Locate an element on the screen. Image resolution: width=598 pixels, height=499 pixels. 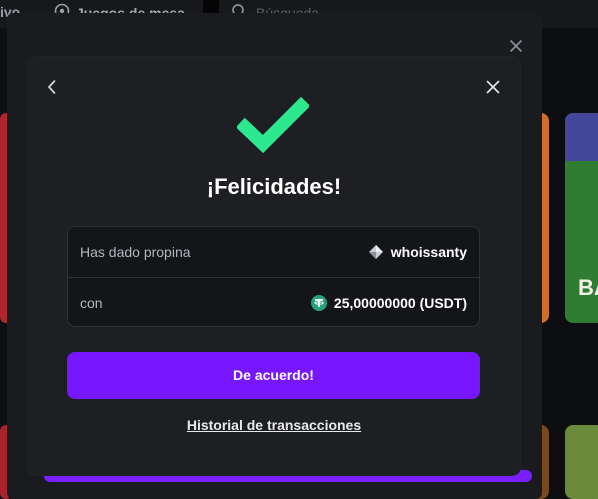
tip-recipient-row: Has dado propina whoissanty is located at coordinates (273, 252).